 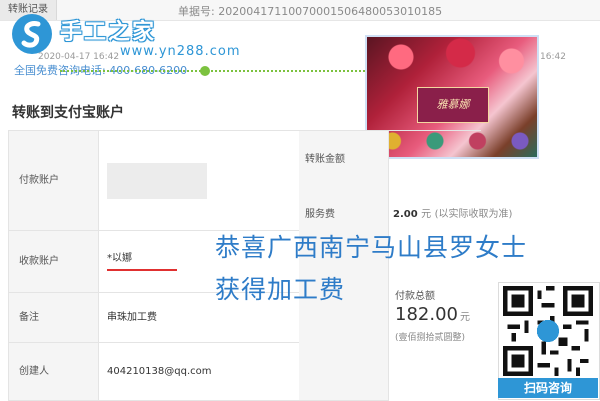 What do you see at coordinates (220, 71) in the screenshot?
I see `progress-line` at bounding box center [220, 71].